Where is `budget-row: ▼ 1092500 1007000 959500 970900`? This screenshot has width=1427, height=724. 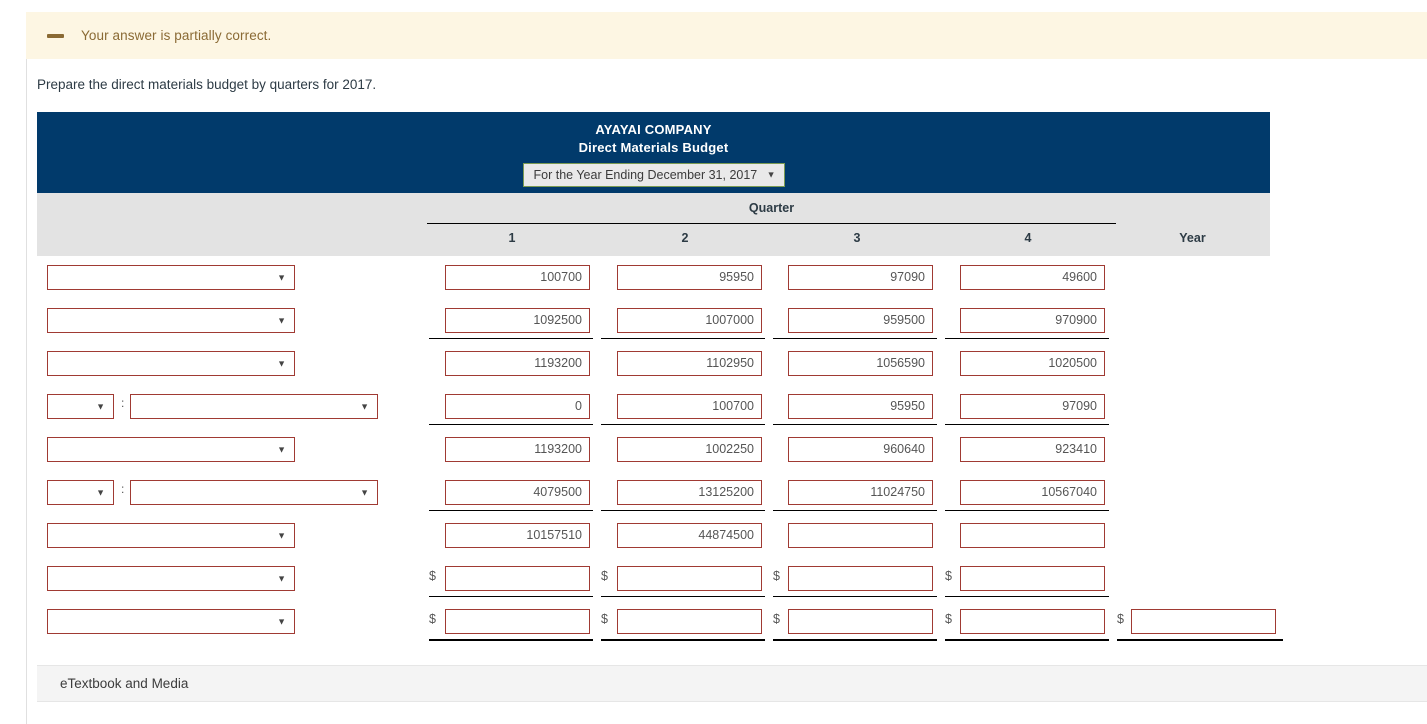
budget-row: ▼ 1092500 1007000 959500 970900 is located at coordinates (653, 320).